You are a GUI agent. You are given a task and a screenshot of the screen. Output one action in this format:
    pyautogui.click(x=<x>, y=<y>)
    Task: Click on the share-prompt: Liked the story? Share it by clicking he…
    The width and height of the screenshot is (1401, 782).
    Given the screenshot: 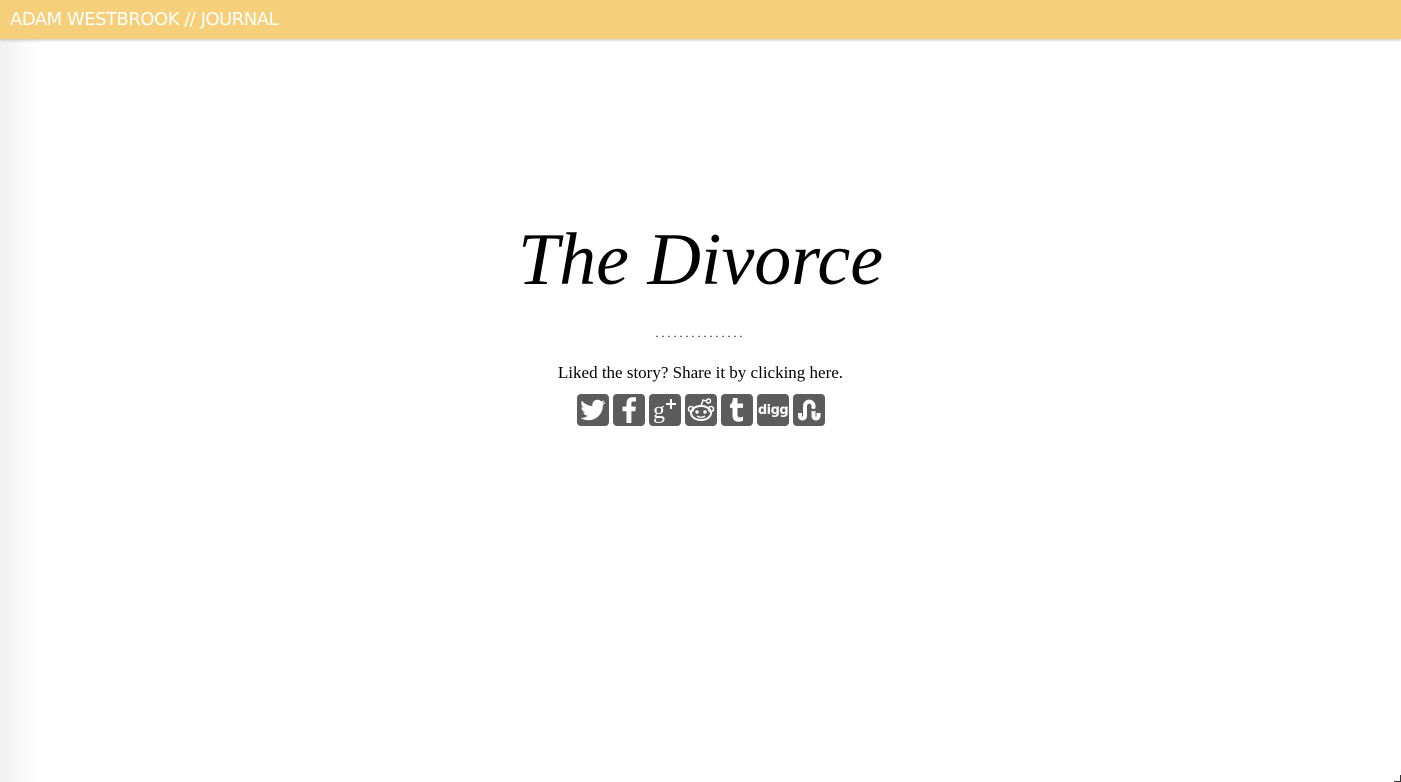 What is the action you would take?
    pyautogui.click(x=700, y=373)
    